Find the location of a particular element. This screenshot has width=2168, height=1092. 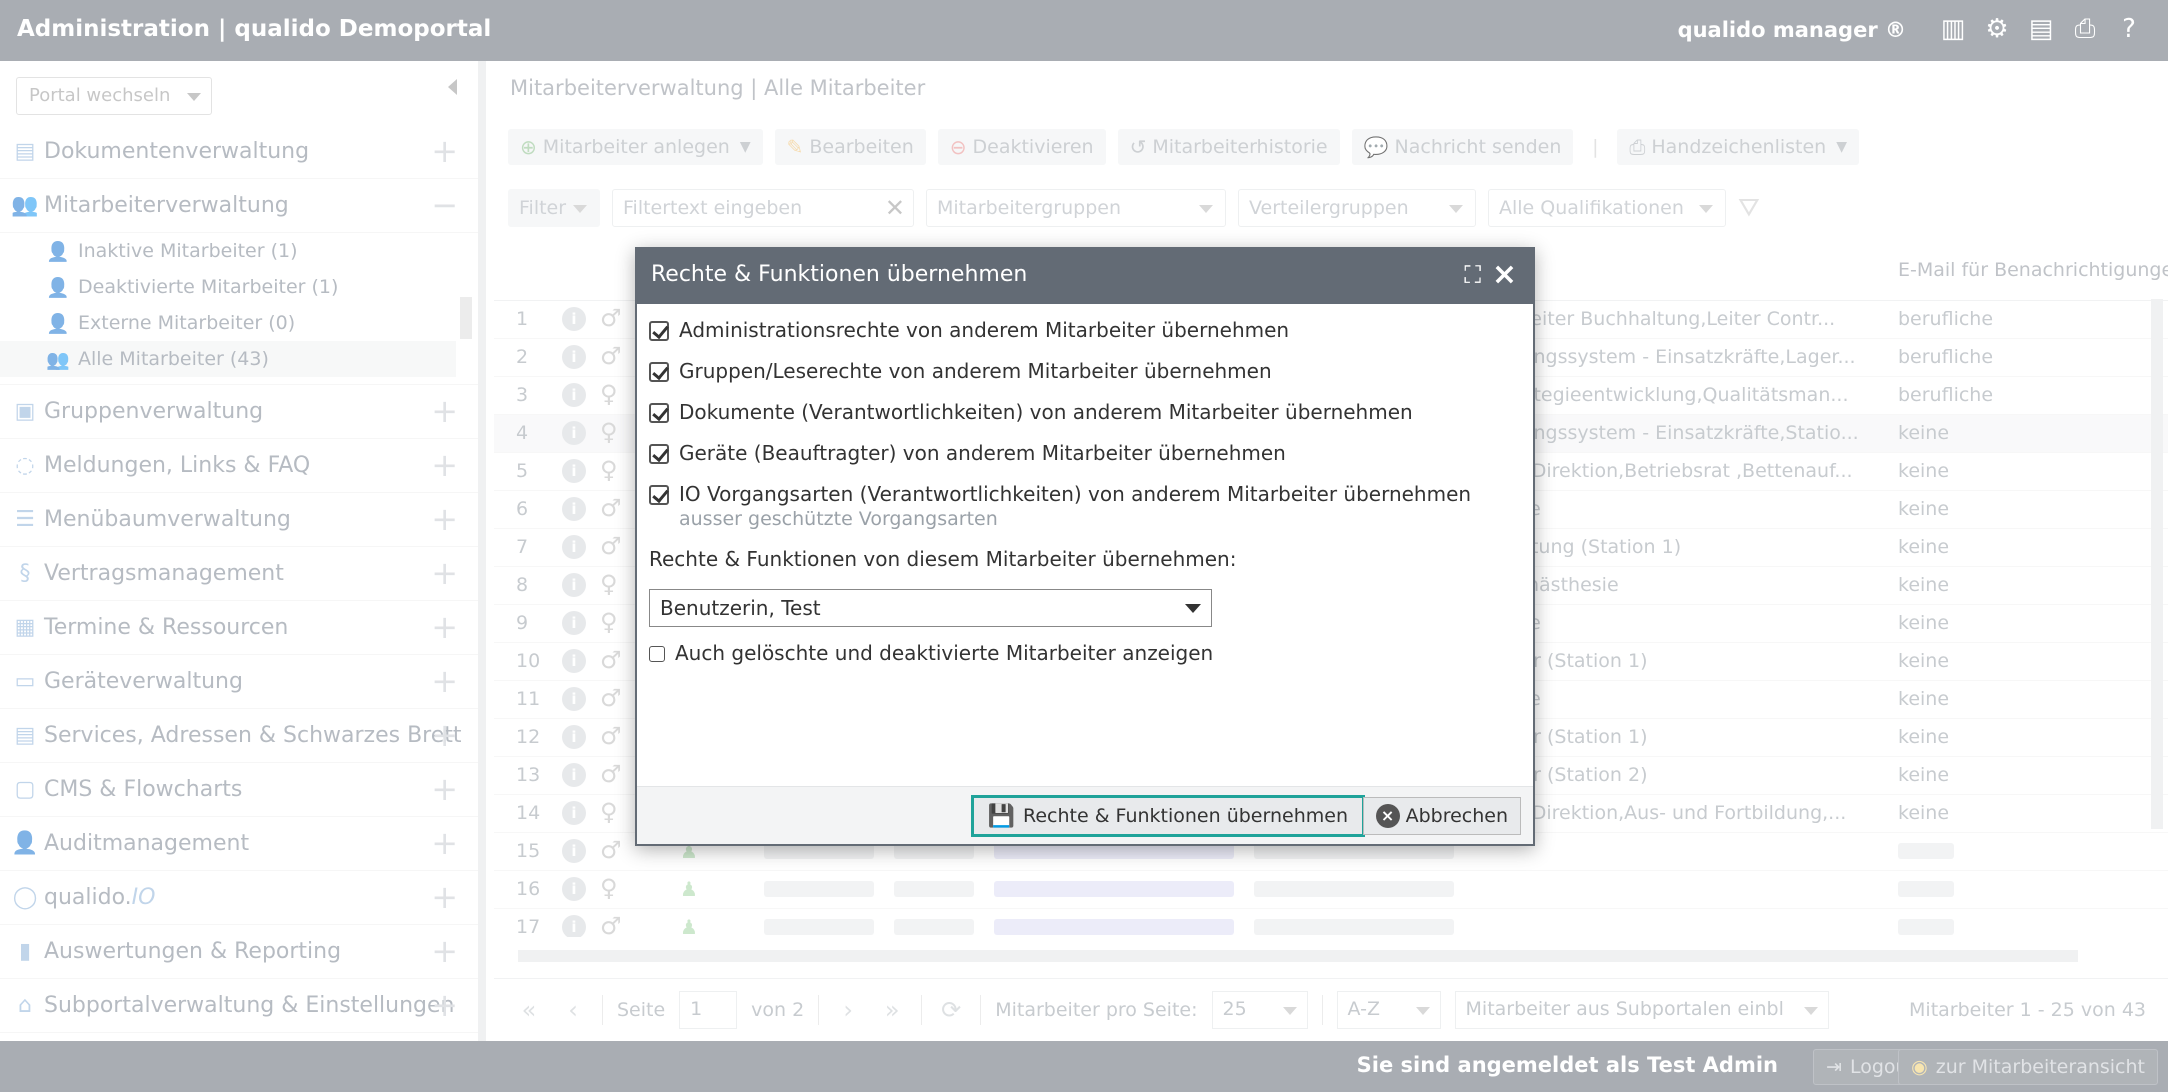

chevron-down-icon is located at coordinates (1193, 608).